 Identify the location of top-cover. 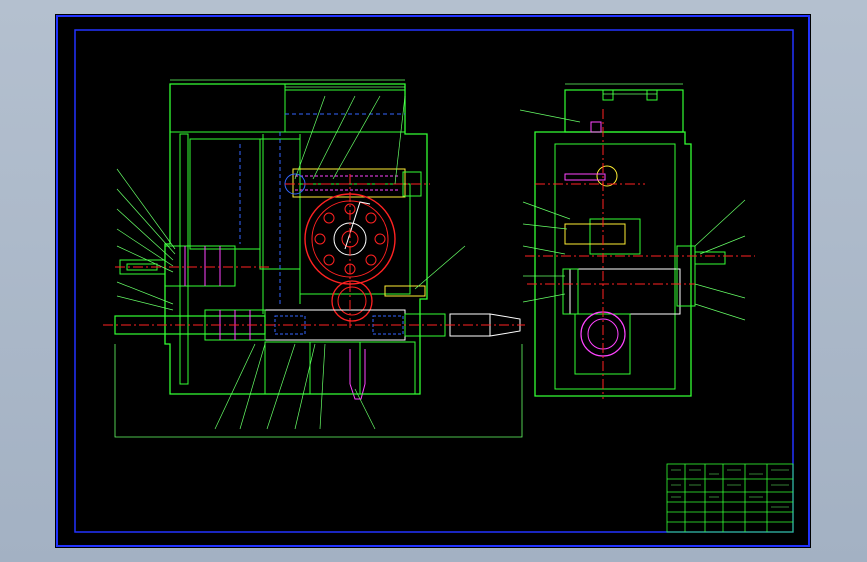
(227, 108).